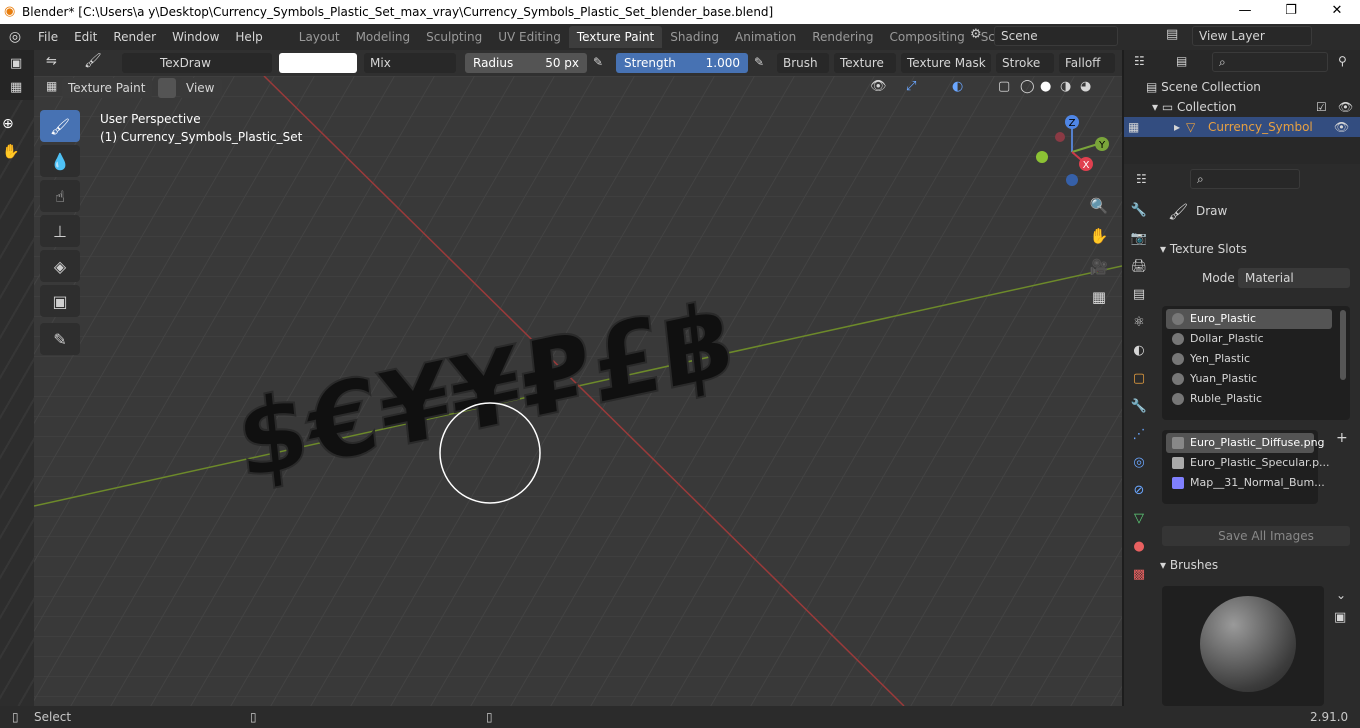 Image resolution: width=1360 pixels, height=728 pixels. What do you see at coordinates (1004, 86) in the screenshot?
I see `xray-toggle-icon: ▢` at bounding box center [1004, 86].